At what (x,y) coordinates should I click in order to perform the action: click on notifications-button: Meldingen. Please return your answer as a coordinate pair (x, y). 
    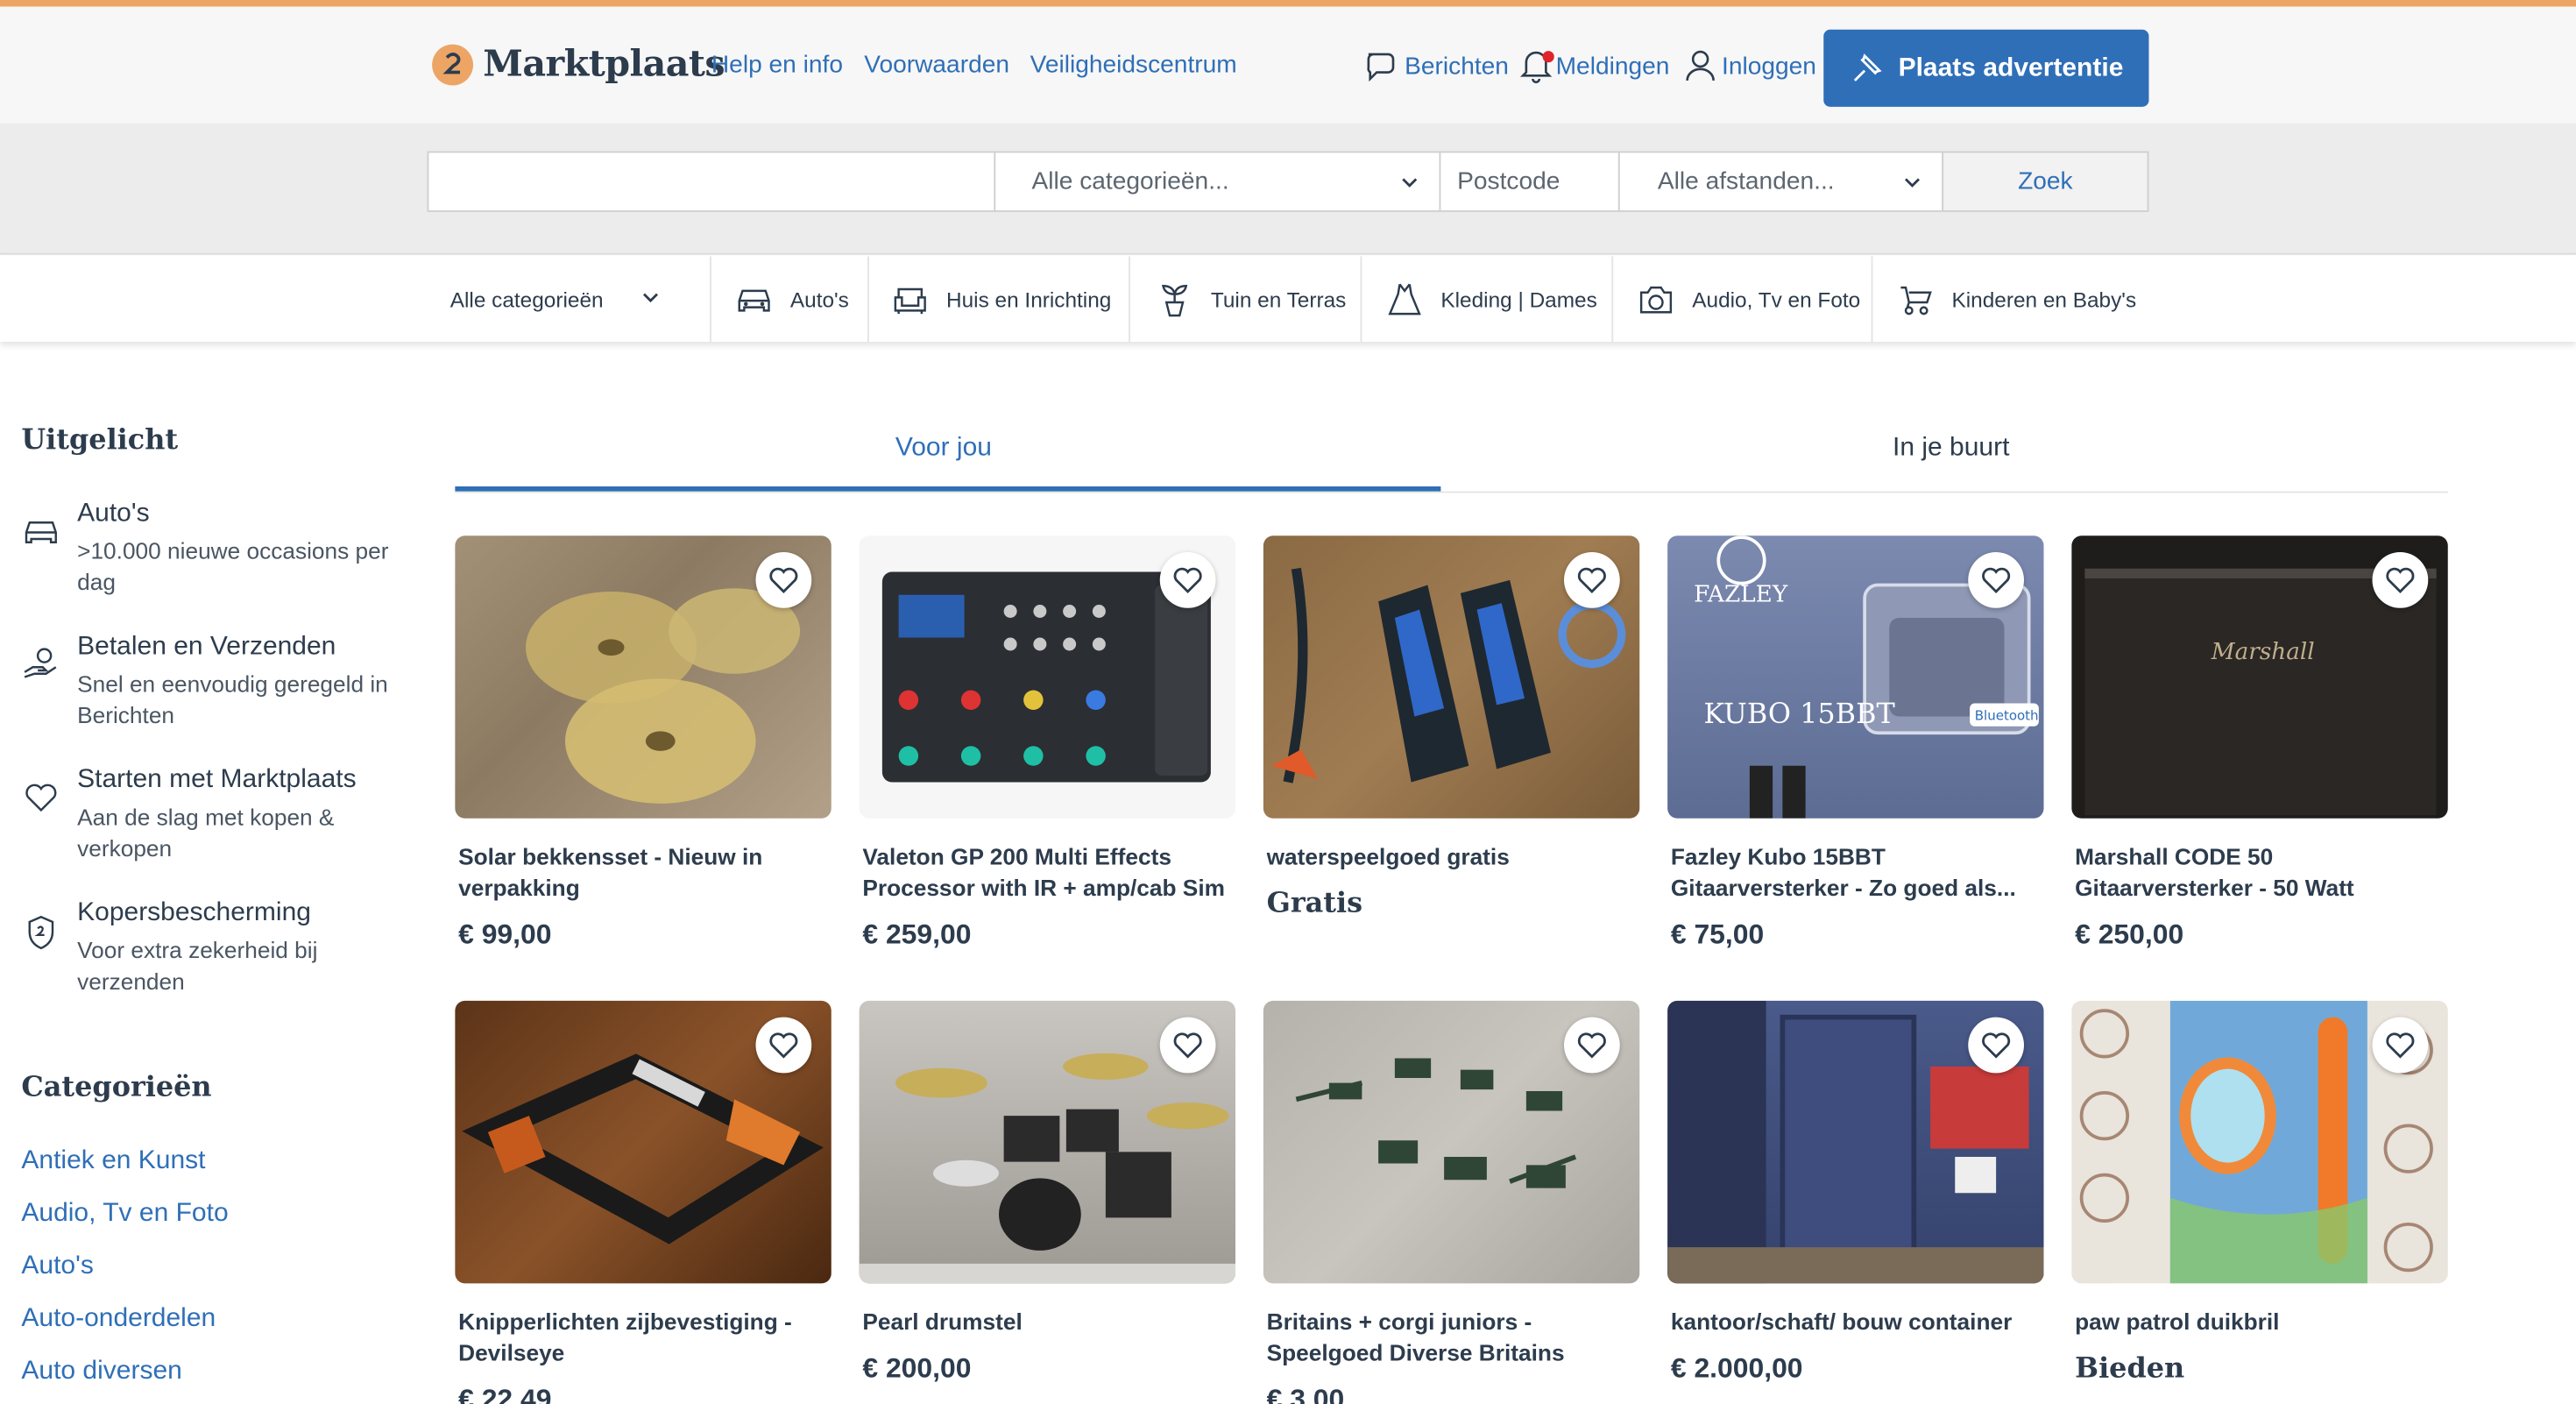
    Looking at the image, I should click on (1594, 66).